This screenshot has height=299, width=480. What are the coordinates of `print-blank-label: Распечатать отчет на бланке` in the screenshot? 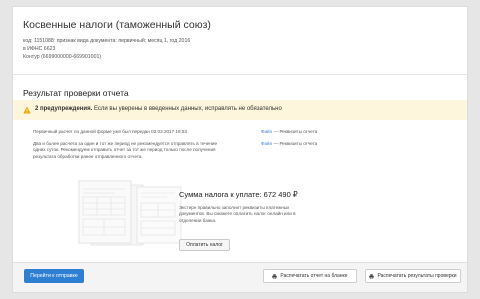 It's located at (313, 276).